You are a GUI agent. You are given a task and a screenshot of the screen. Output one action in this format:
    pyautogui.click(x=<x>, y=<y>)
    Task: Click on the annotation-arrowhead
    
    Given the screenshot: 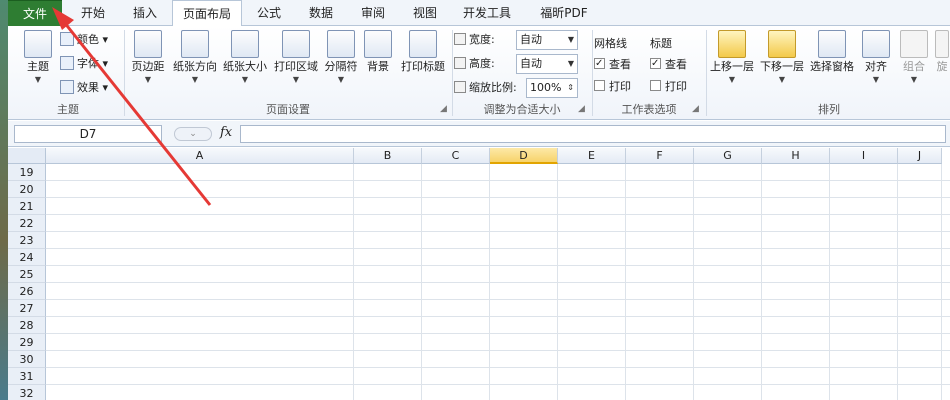 What is the action you would take?
    pyautogui.click(x=63, y=18)
    